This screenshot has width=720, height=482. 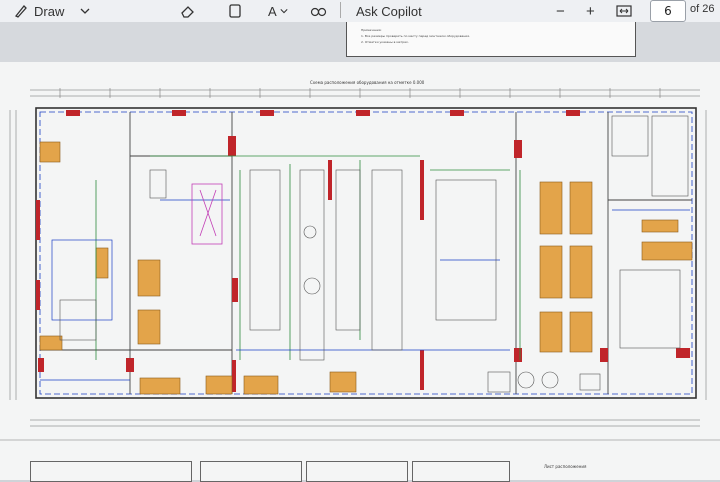 What do you see at coordinates (340, 10) in the screenshot?
I see `toolbar-divider` at bounding box center [340, 10].